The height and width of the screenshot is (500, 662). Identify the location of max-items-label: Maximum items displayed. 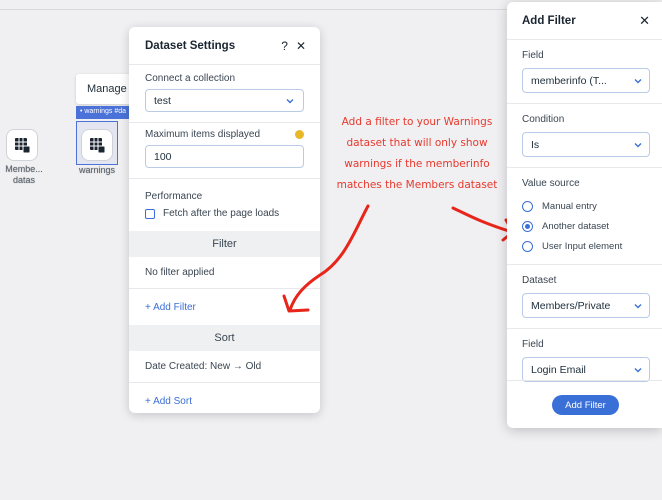
(203, 134).